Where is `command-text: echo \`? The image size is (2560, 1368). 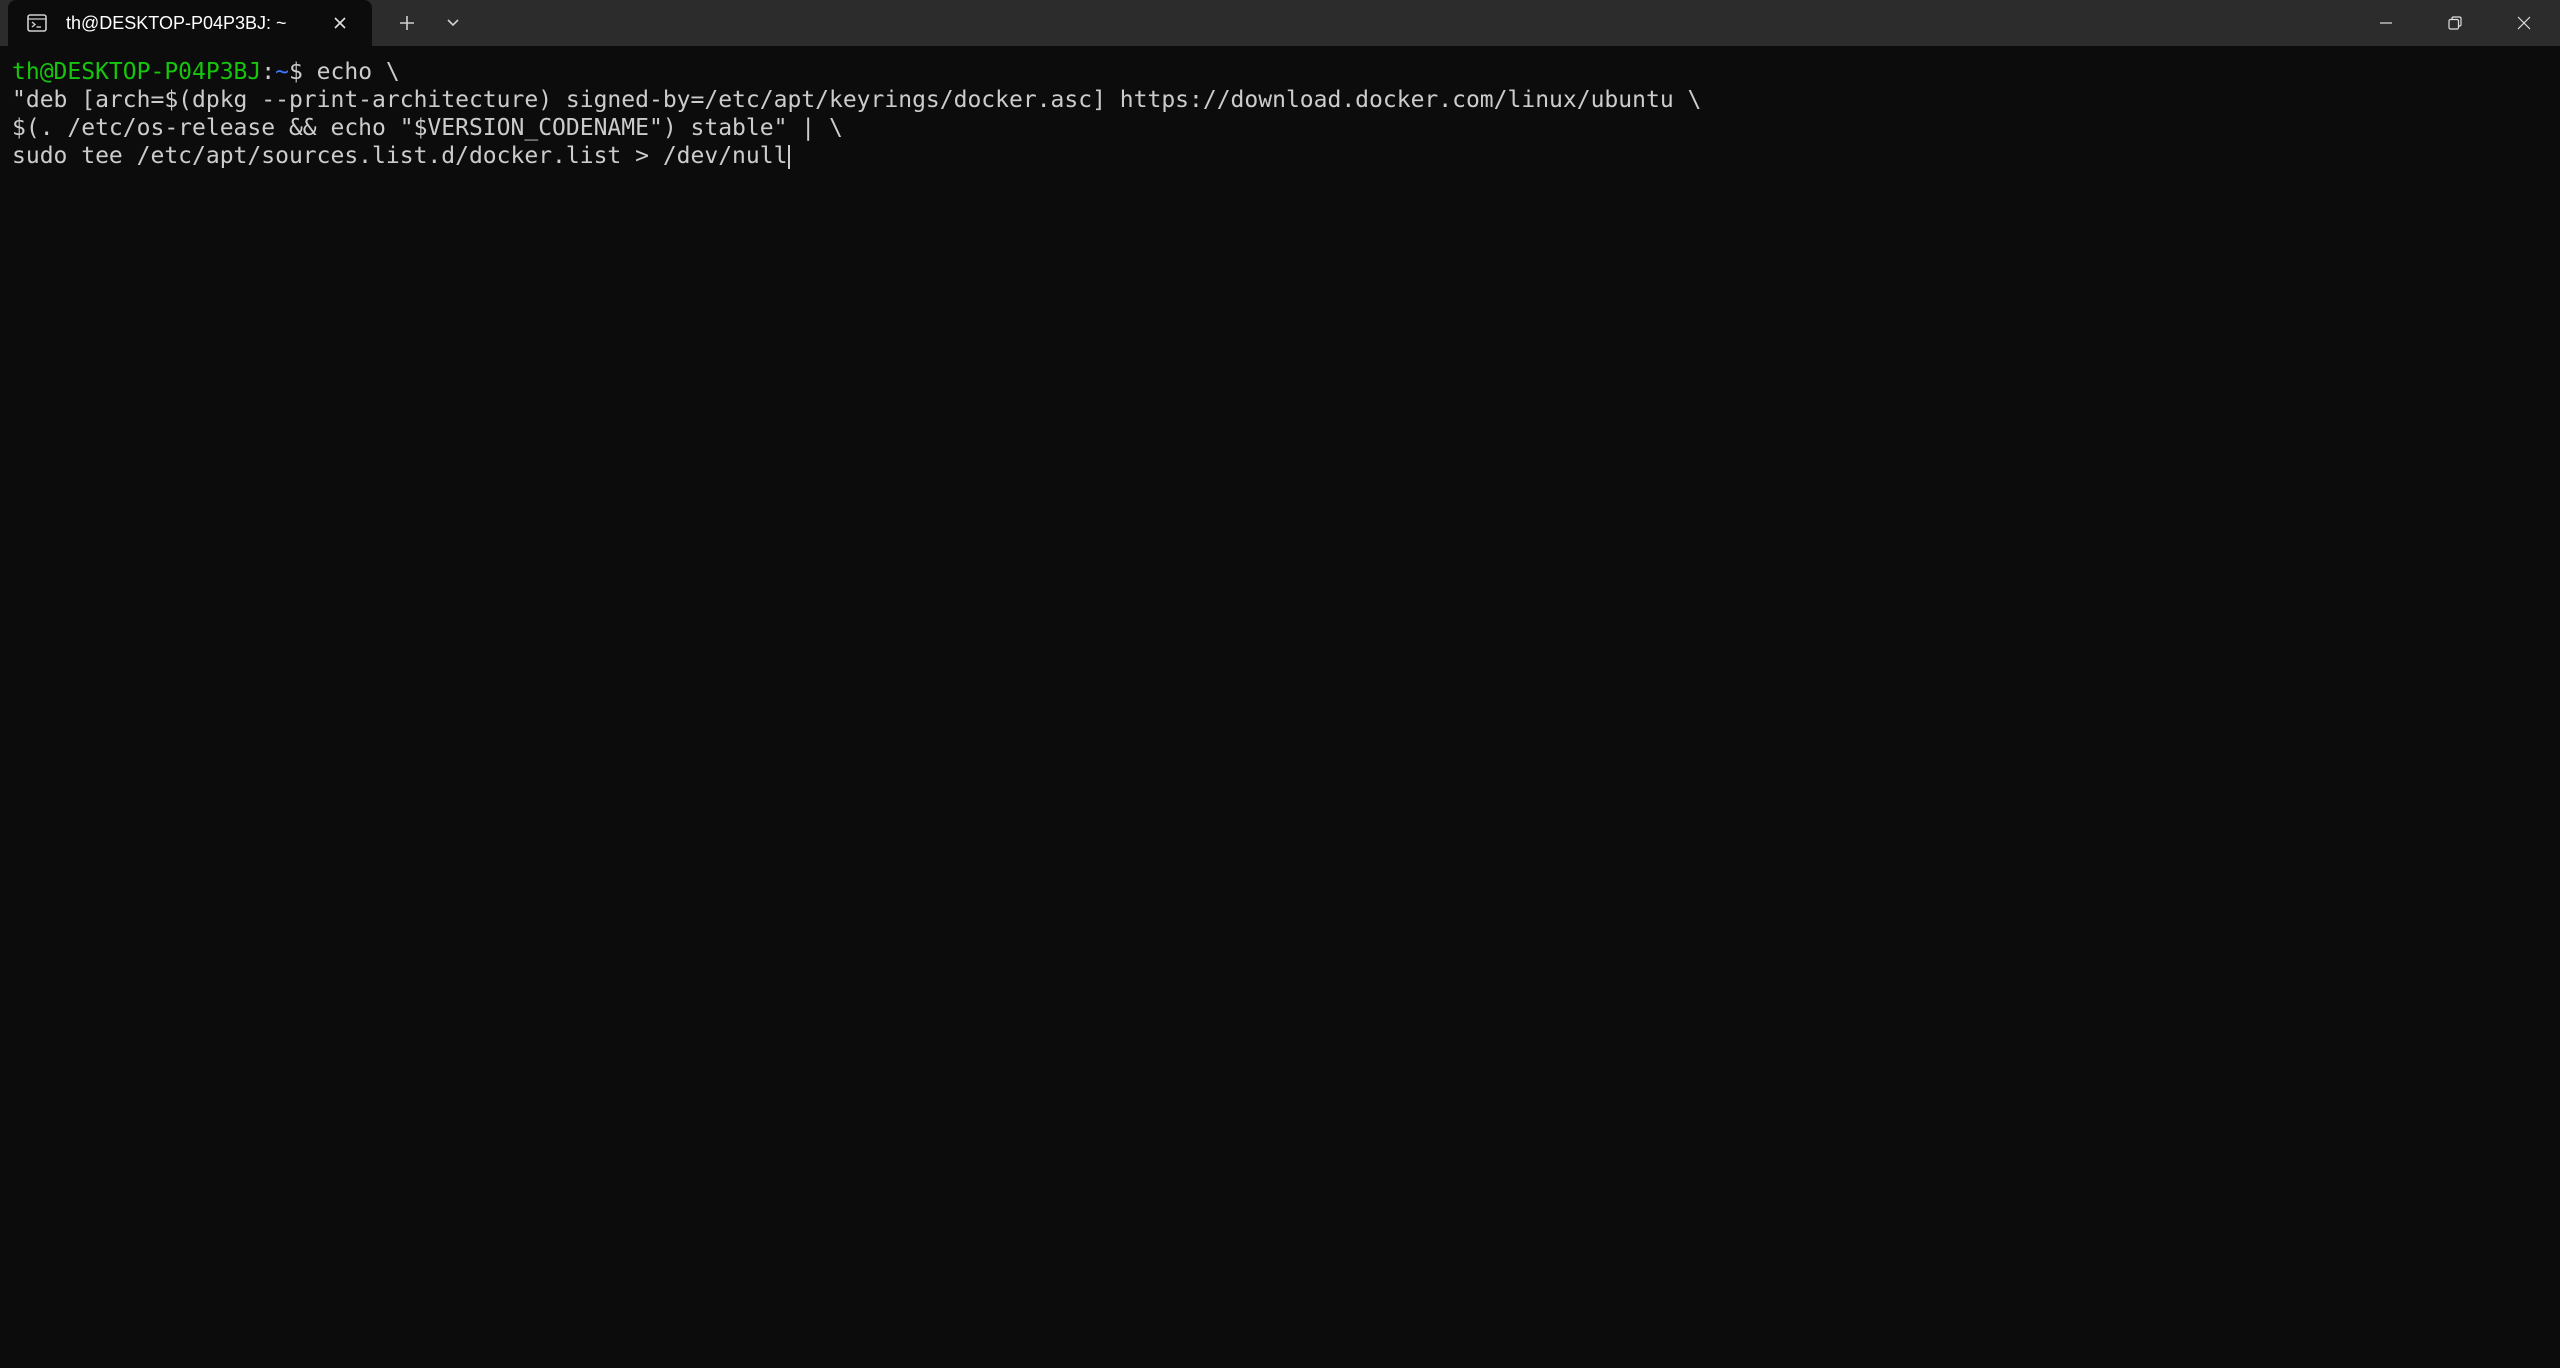
command-text: echo \ is located at coordinates (358, 72).